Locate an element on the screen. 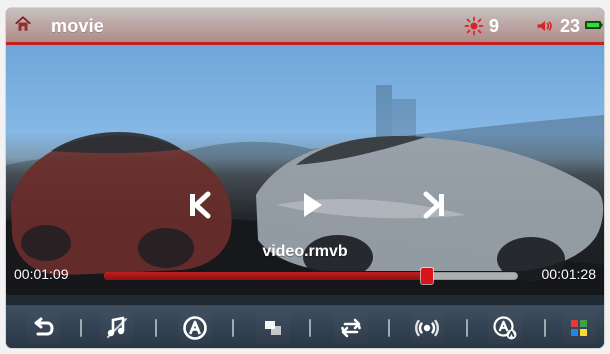 The image size is (610, 354). back-icon is located at coordinates (44, 326).